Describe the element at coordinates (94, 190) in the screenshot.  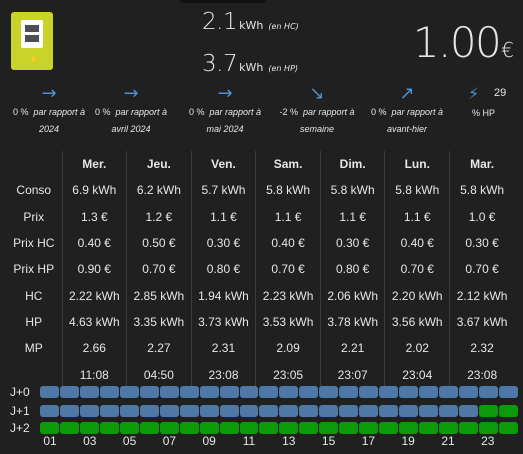
I see `table-cell: 6.9 kWh` at that location.